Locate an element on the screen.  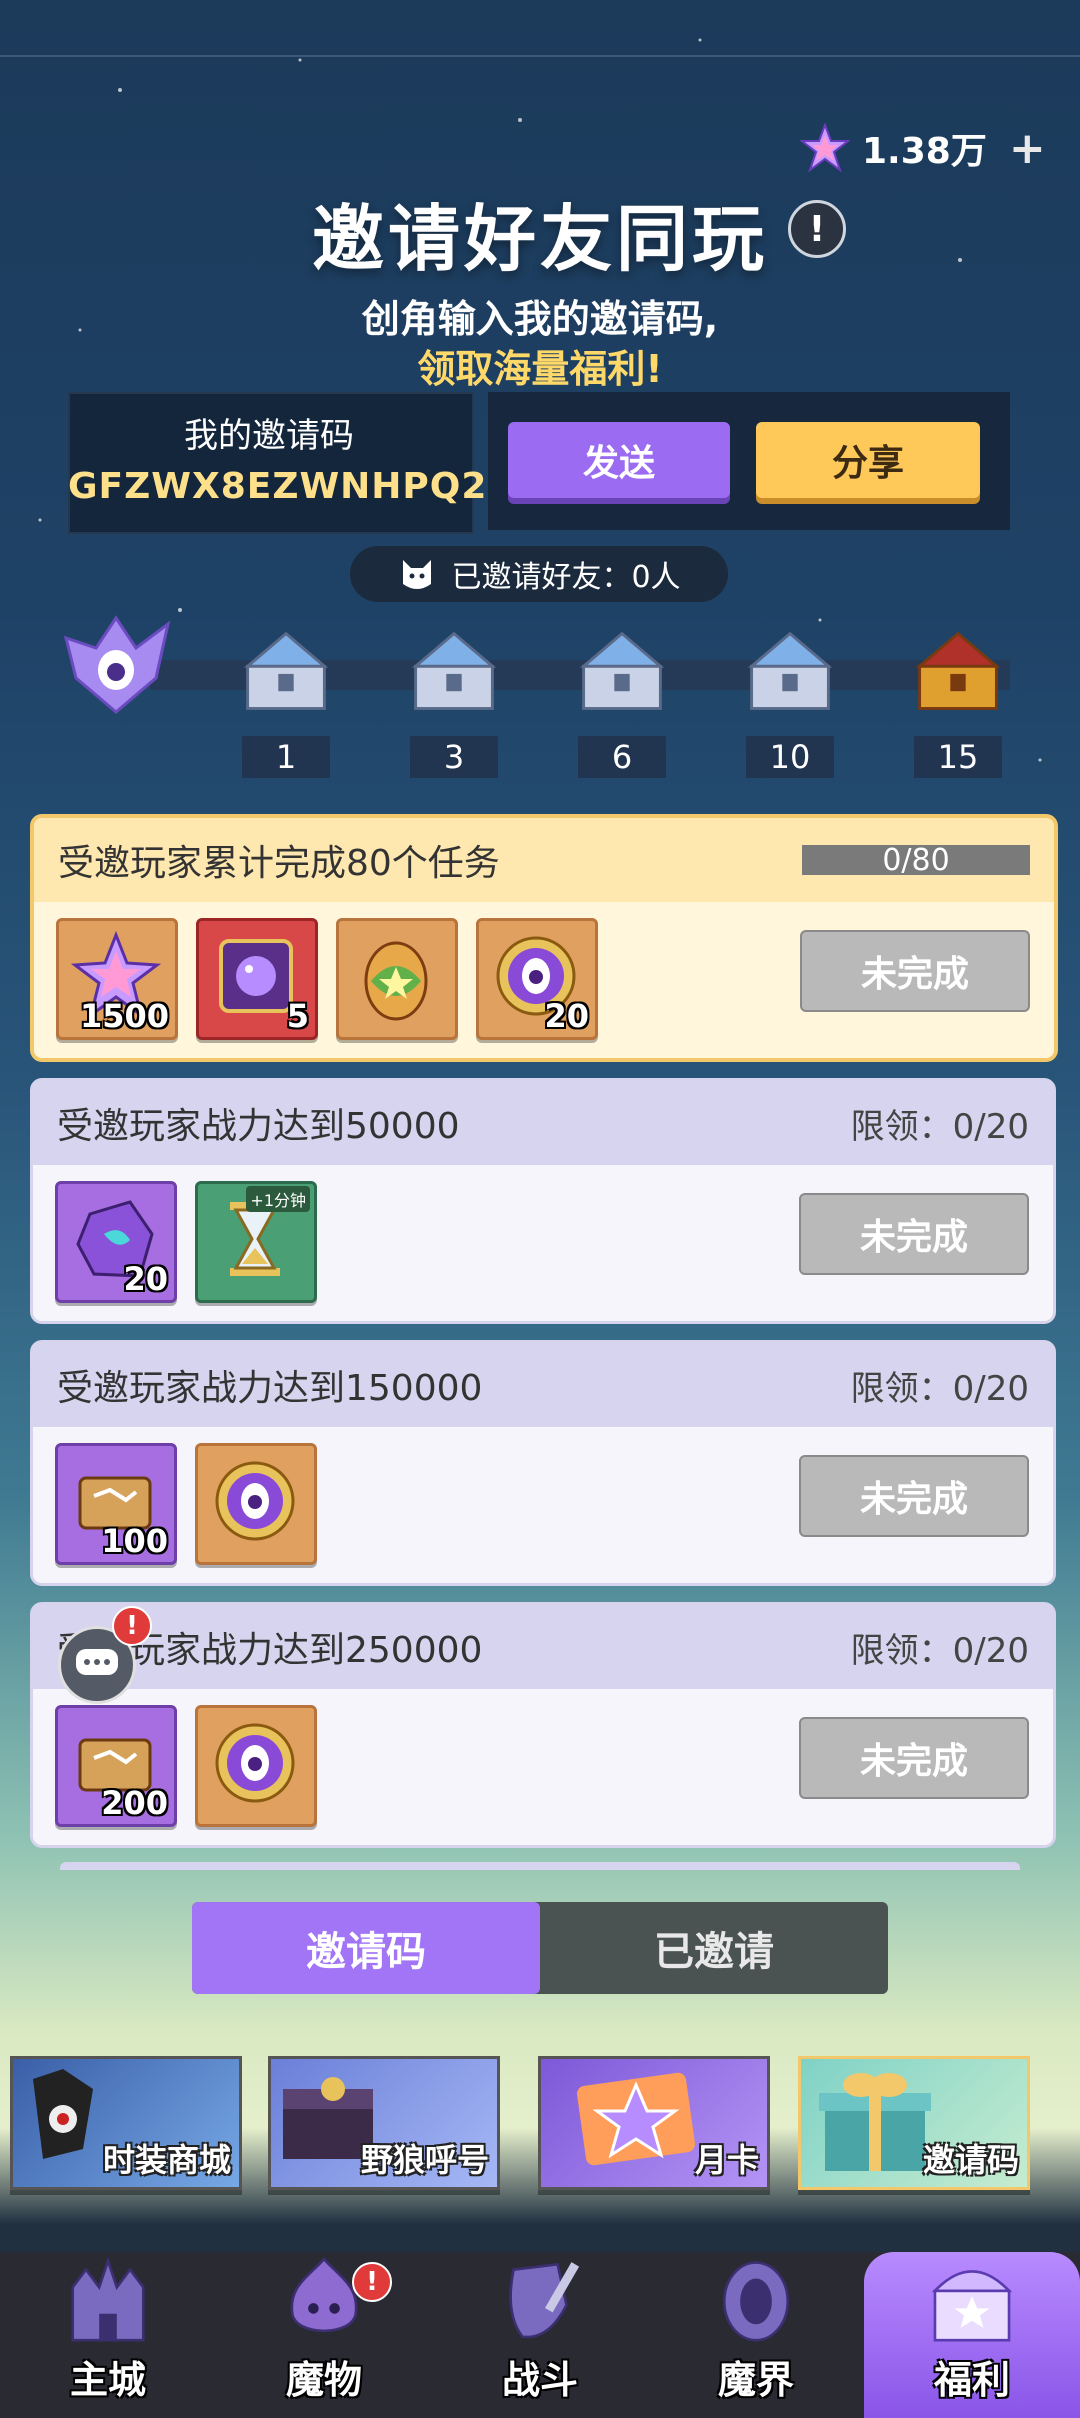
shortcut-label: 时装商城 is located at coordinates (166, 2160).